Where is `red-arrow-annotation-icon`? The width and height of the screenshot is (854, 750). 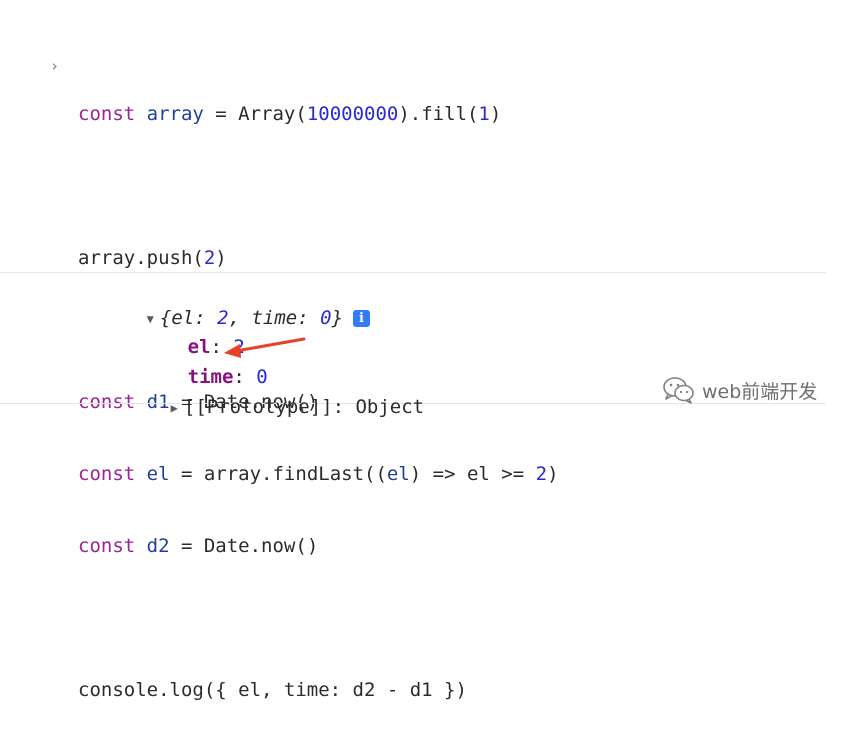 red-arrow-annotation-icon is located at coordinates (265, 347).